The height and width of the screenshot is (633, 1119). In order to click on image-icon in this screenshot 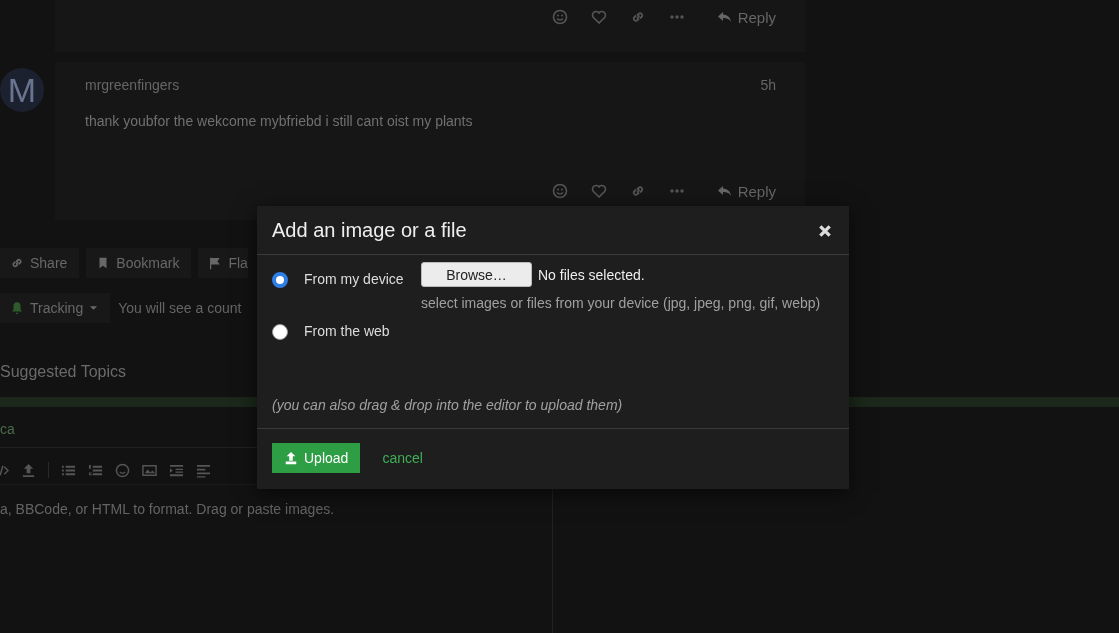, I will do `click(149, 470)`.